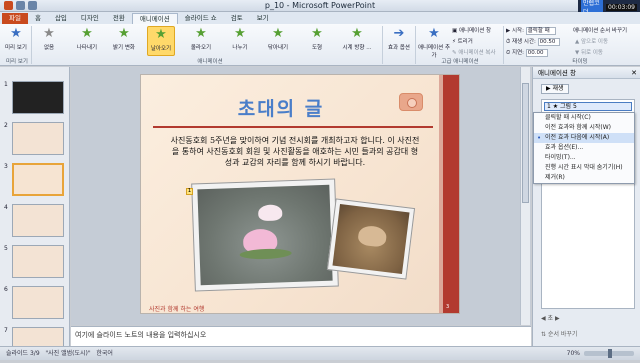  I want to click on tab-design: 디자인, so click(90, 18).